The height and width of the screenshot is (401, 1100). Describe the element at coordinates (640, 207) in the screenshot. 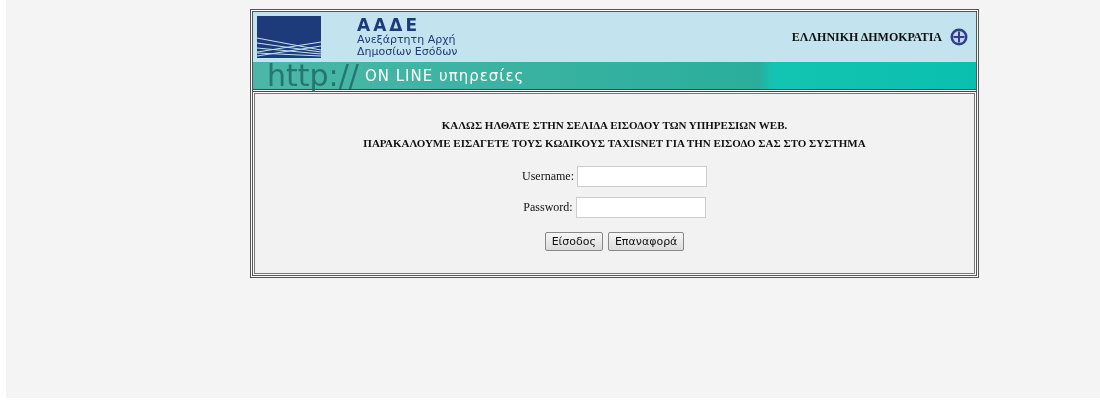

I see `password-field` at that location.